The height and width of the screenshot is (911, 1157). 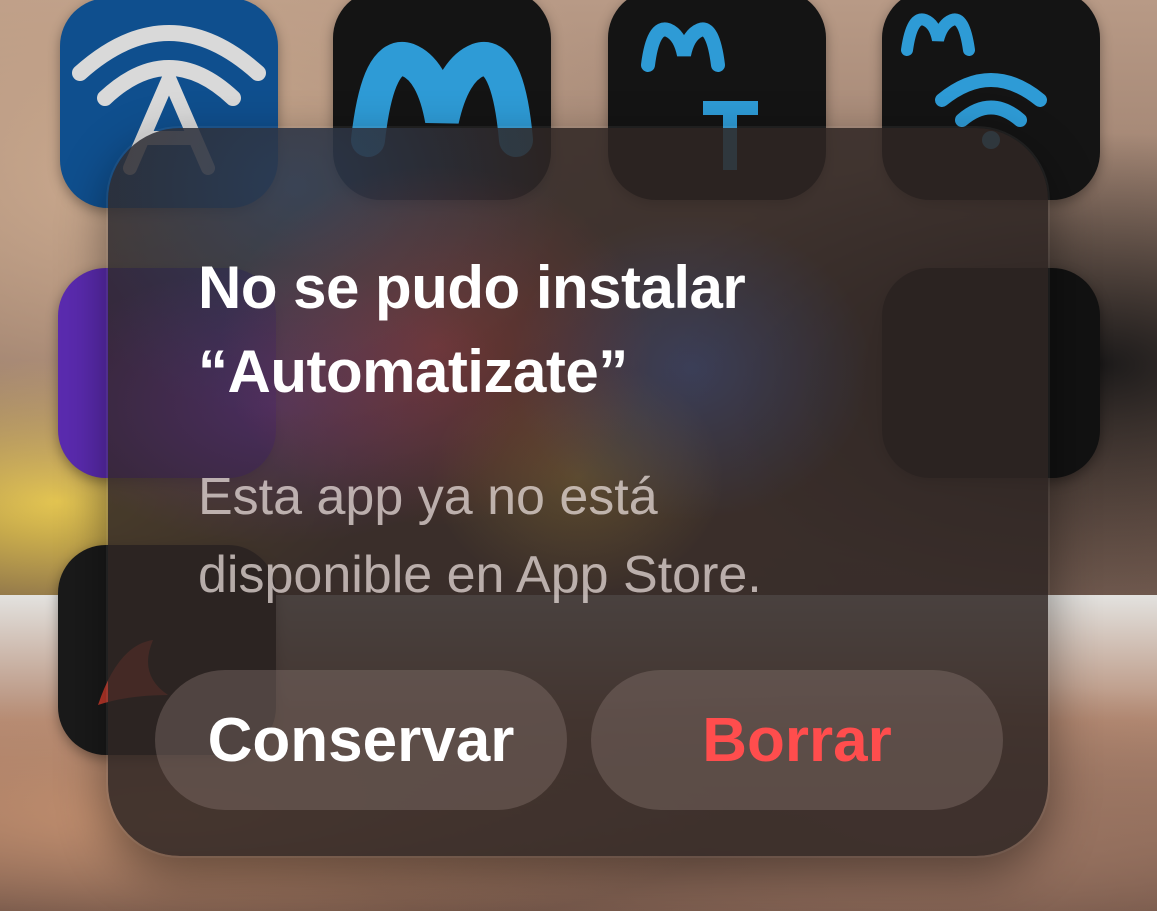 What do you see at coordinates (428, 497) in the screenshot?
I see `alert-message-line-1: Esta app ya no está` at bounding box center [428, 497].